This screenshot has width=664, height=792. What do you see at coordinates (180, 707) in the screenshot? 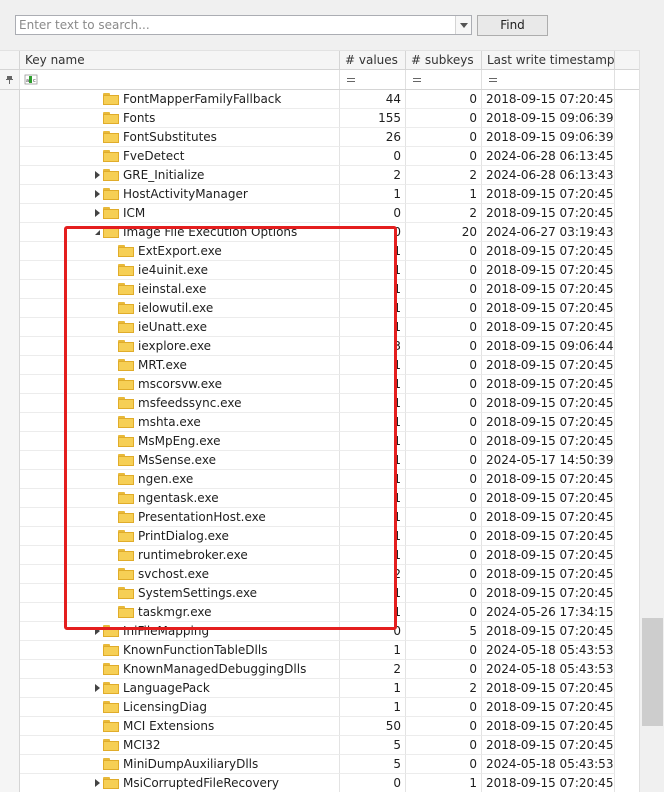
I see `key-name-cell: LicensingDiag` at bounding box center [180, 707].